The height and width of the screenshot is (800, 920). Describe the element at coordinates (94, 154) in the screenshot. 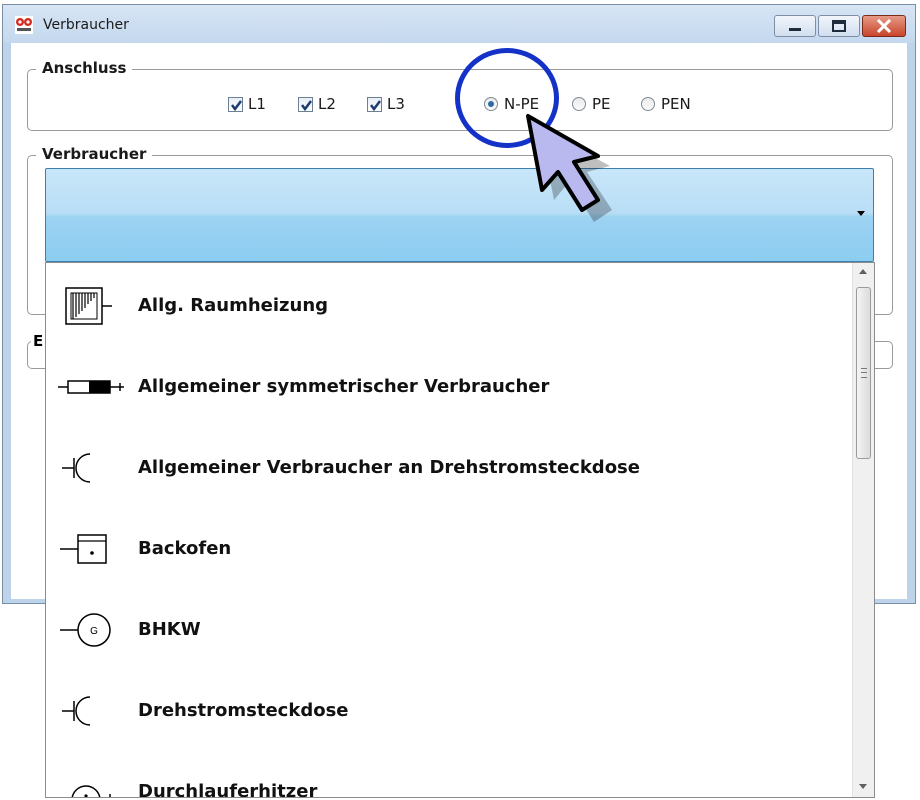

I see `verbraucher-legend: Verbraucher` at that location.